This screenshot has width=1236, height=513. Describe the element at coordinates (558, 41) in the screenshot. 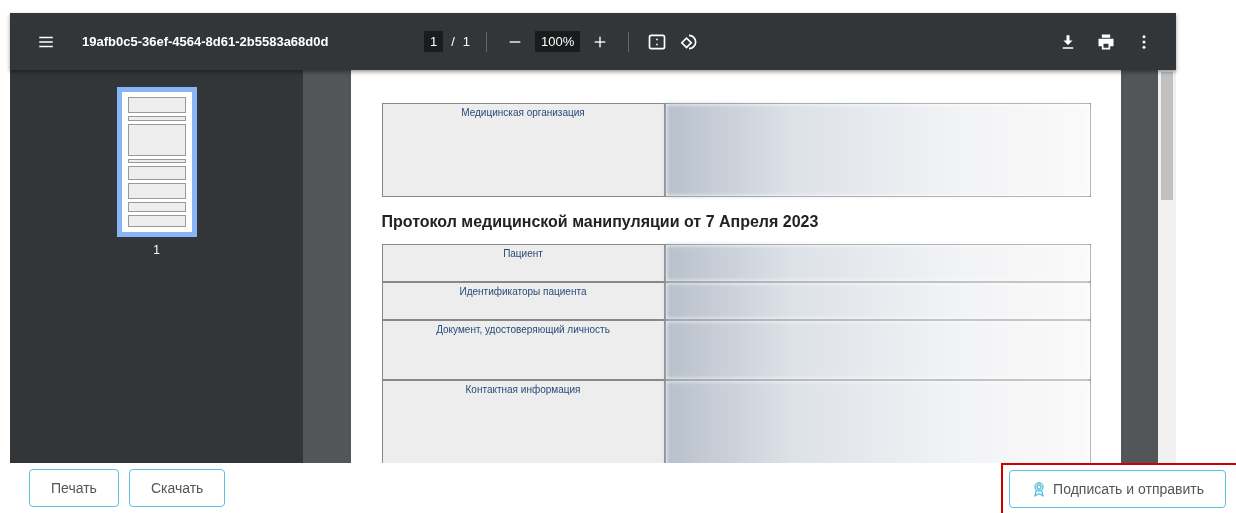

I see `zoom-field: 100%` at that location.